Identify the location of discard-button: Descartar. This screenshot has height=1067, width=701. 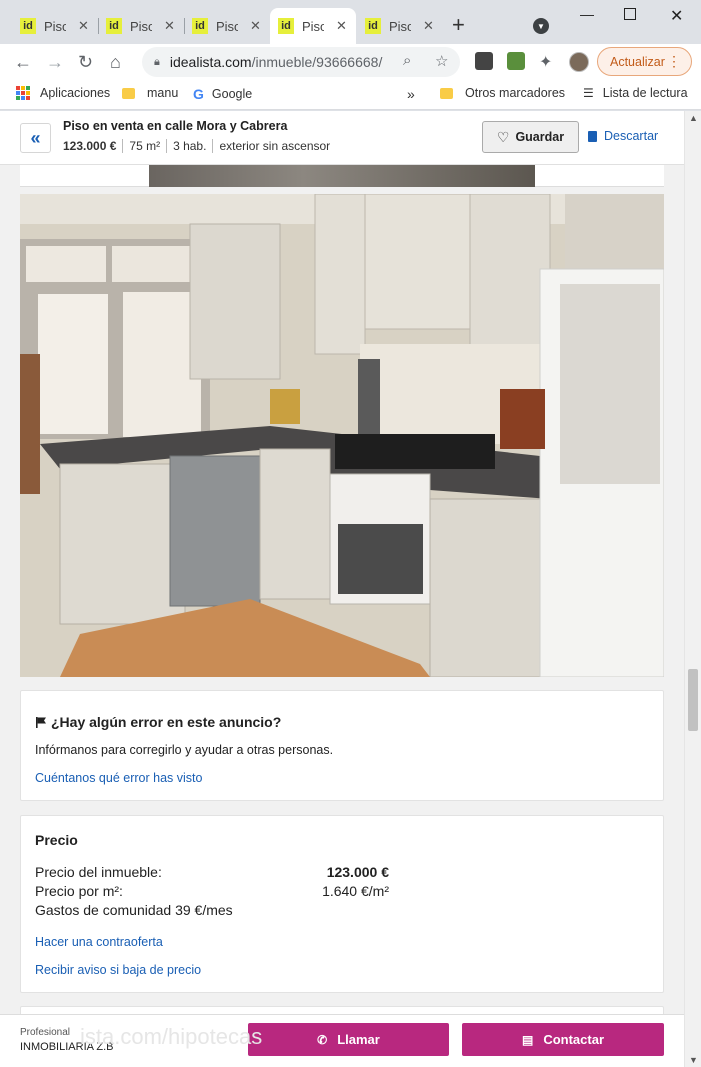
(623, 136).